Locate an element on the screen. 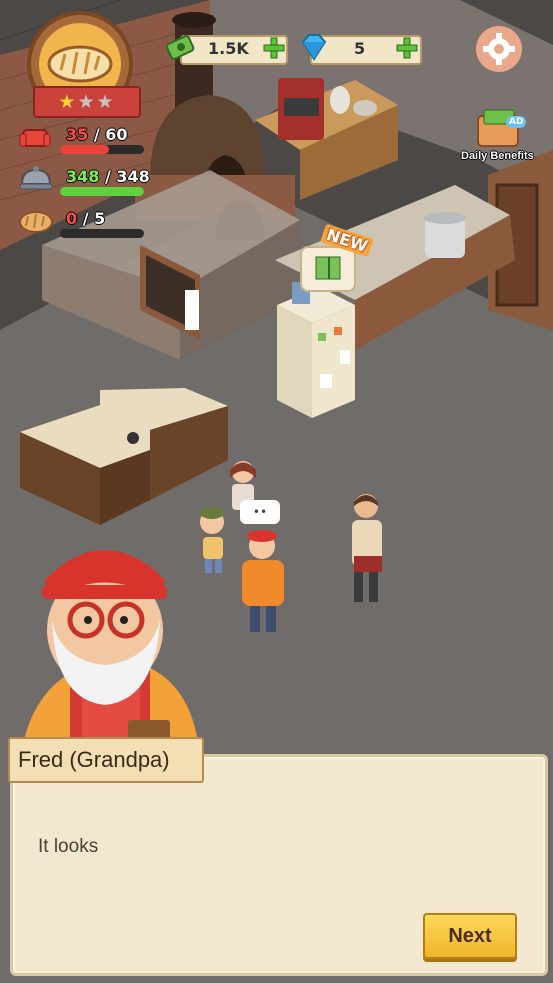  add-cash-button is located at coordinates (274, 48).